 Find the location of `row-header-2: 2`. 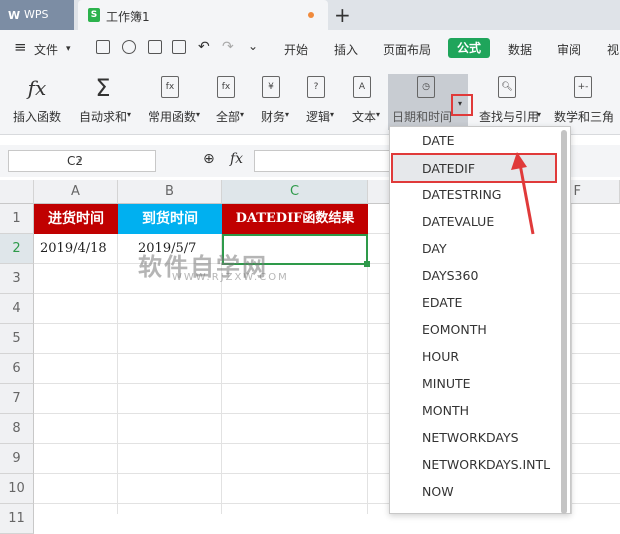

row-header-2: 2 is located at coordinates (17, 249).